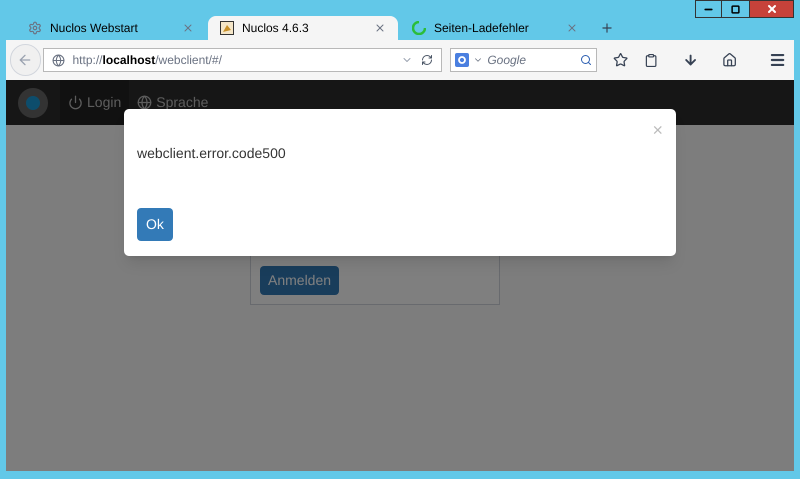 The width and height of the screenshot is (800, 479). What do you see at coordinates (95, 102) in the screenshot?
I see `nav-item: Login` at bounding box center [95, 102].